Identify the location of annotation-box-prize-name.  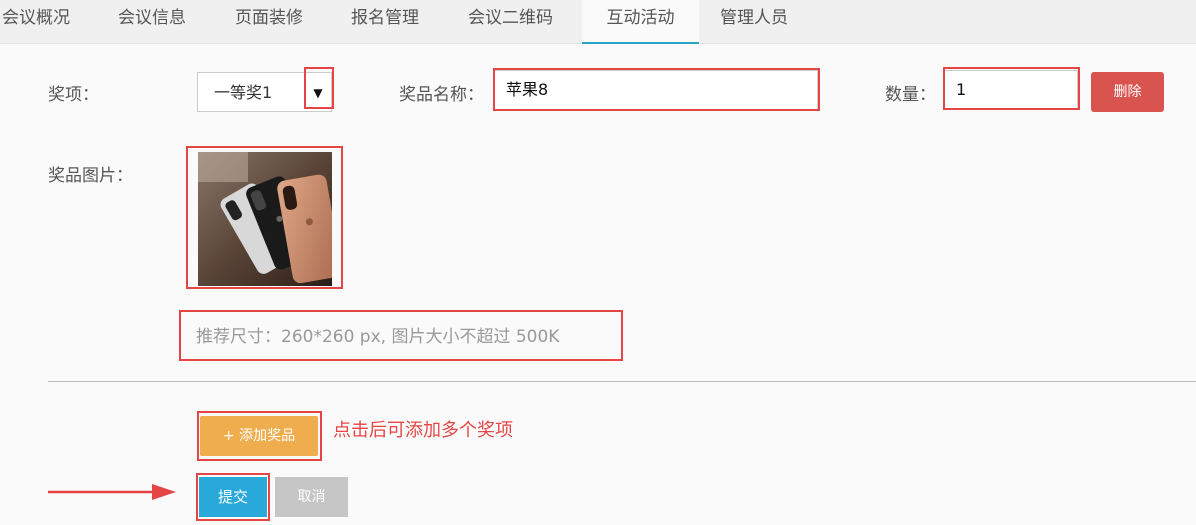
(656, 89).